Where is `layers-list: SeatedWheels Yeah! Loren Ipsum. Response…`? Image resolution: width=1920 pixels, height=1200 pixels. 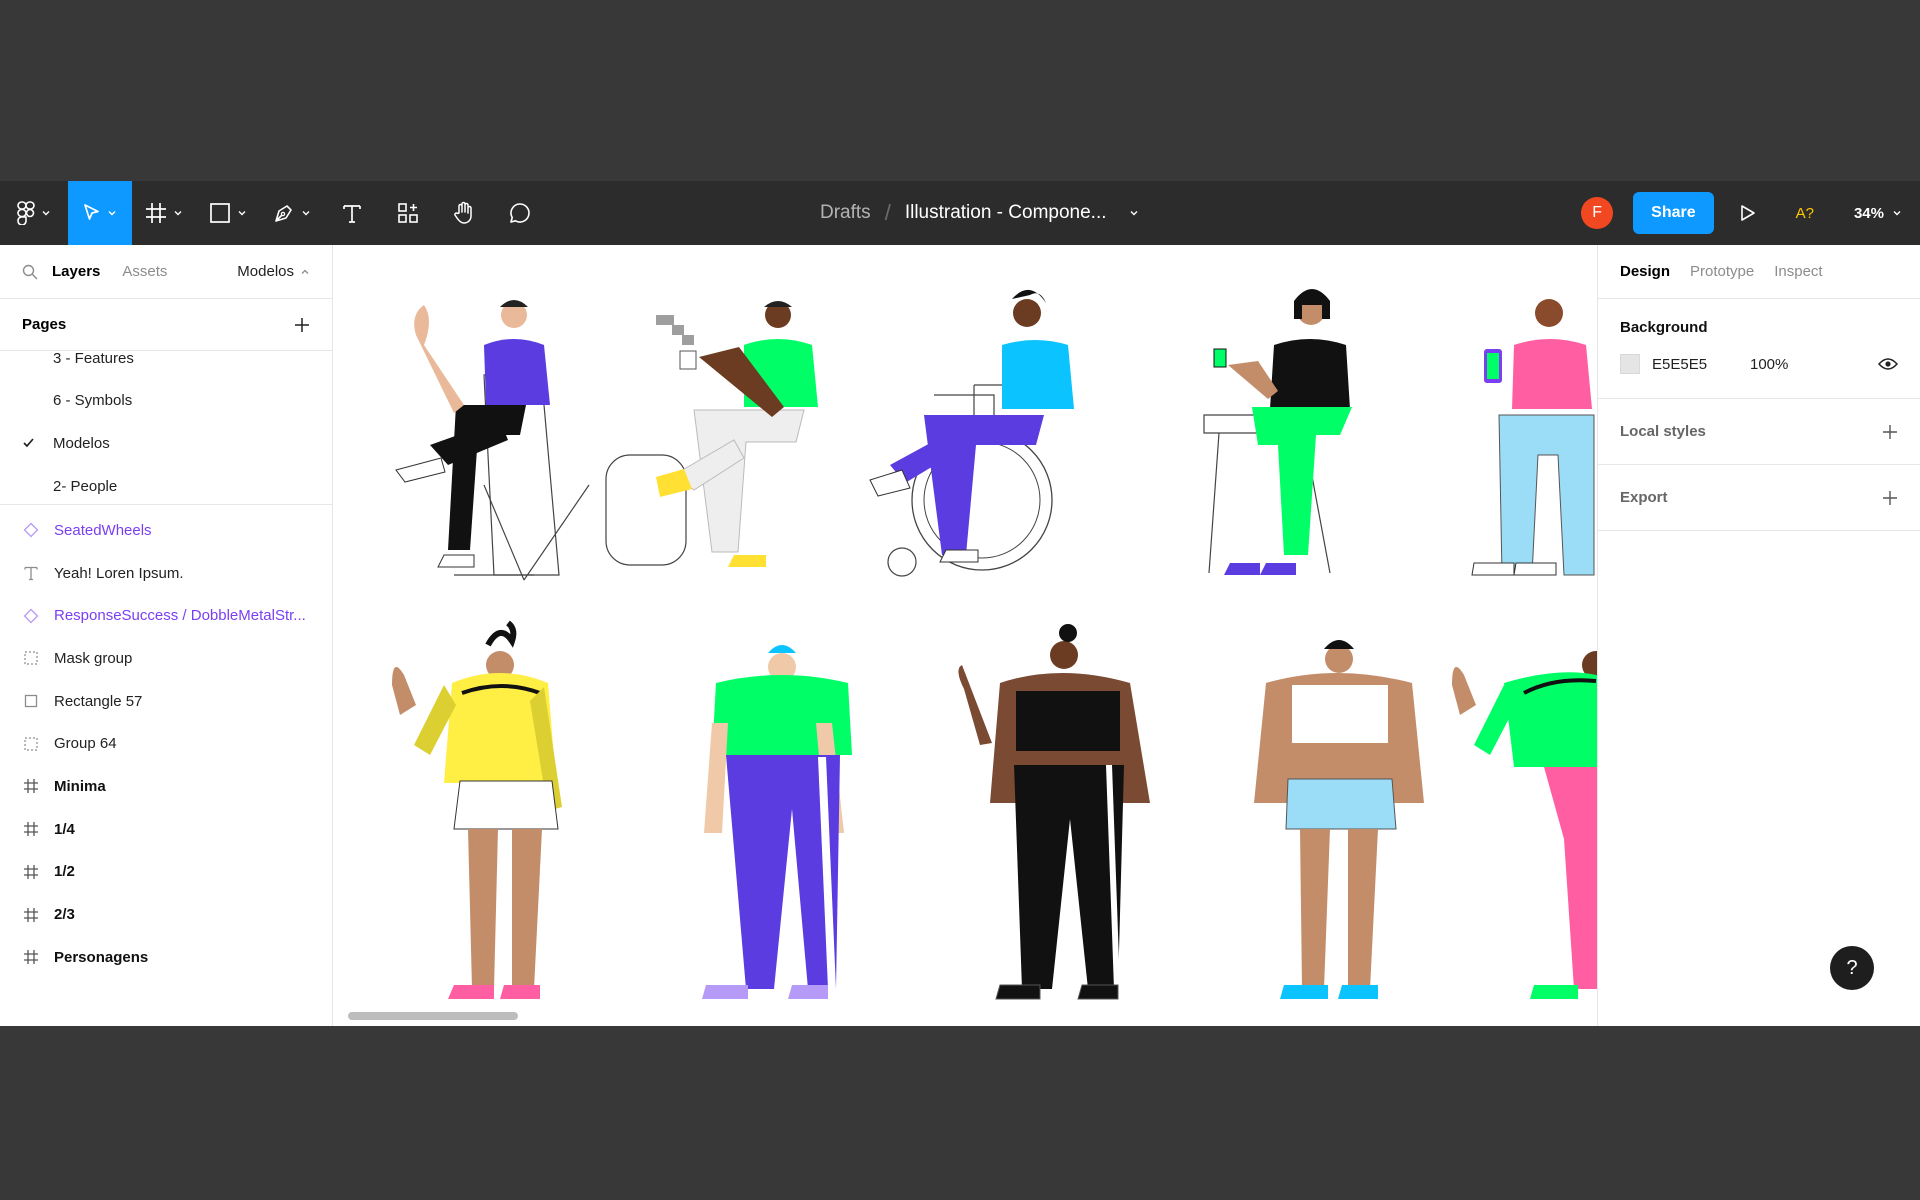 layers-list: SeatedWheels Yeah! Loren Ipsum. Response… is located at coordinates (166, 742).